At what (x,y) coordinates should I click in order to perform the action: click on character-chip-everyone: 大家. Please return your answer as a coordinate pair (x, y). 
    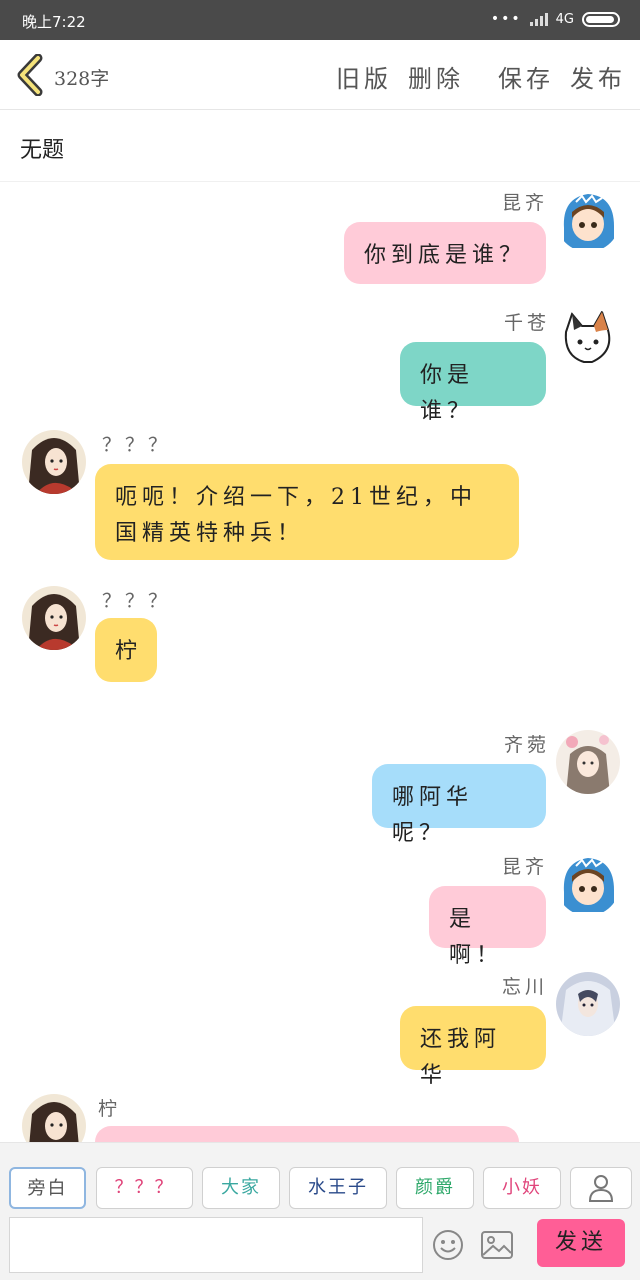
    Looking at the image, I should click on (241, 1188).